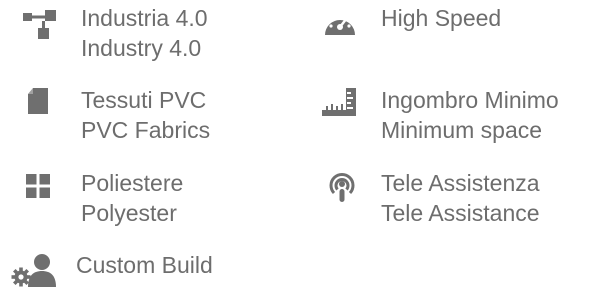 The width and height of the screenshot is (601, 291). I want to click on grid-tiles-icon, so click(38, 186).